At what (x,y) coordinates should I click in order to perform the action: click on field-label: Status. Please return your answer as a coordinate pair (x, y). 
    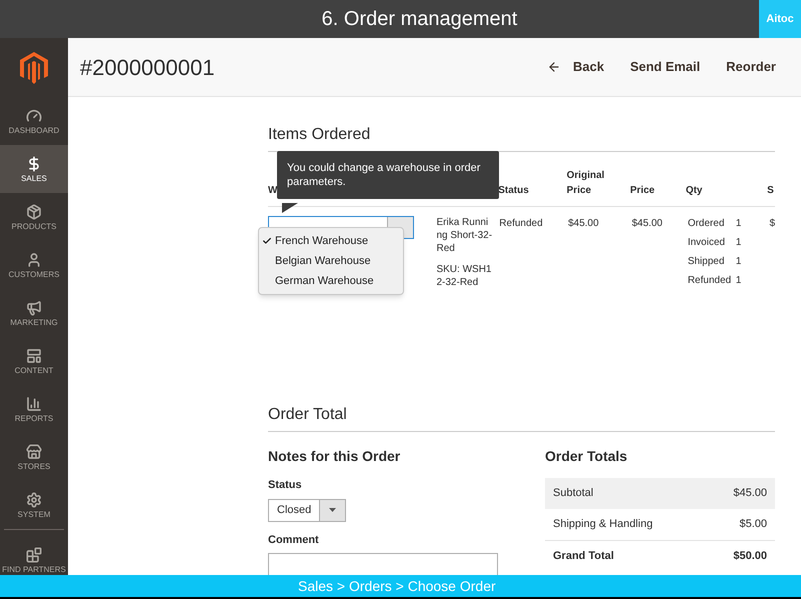
    Looking at the image, I should click on (285, 485).